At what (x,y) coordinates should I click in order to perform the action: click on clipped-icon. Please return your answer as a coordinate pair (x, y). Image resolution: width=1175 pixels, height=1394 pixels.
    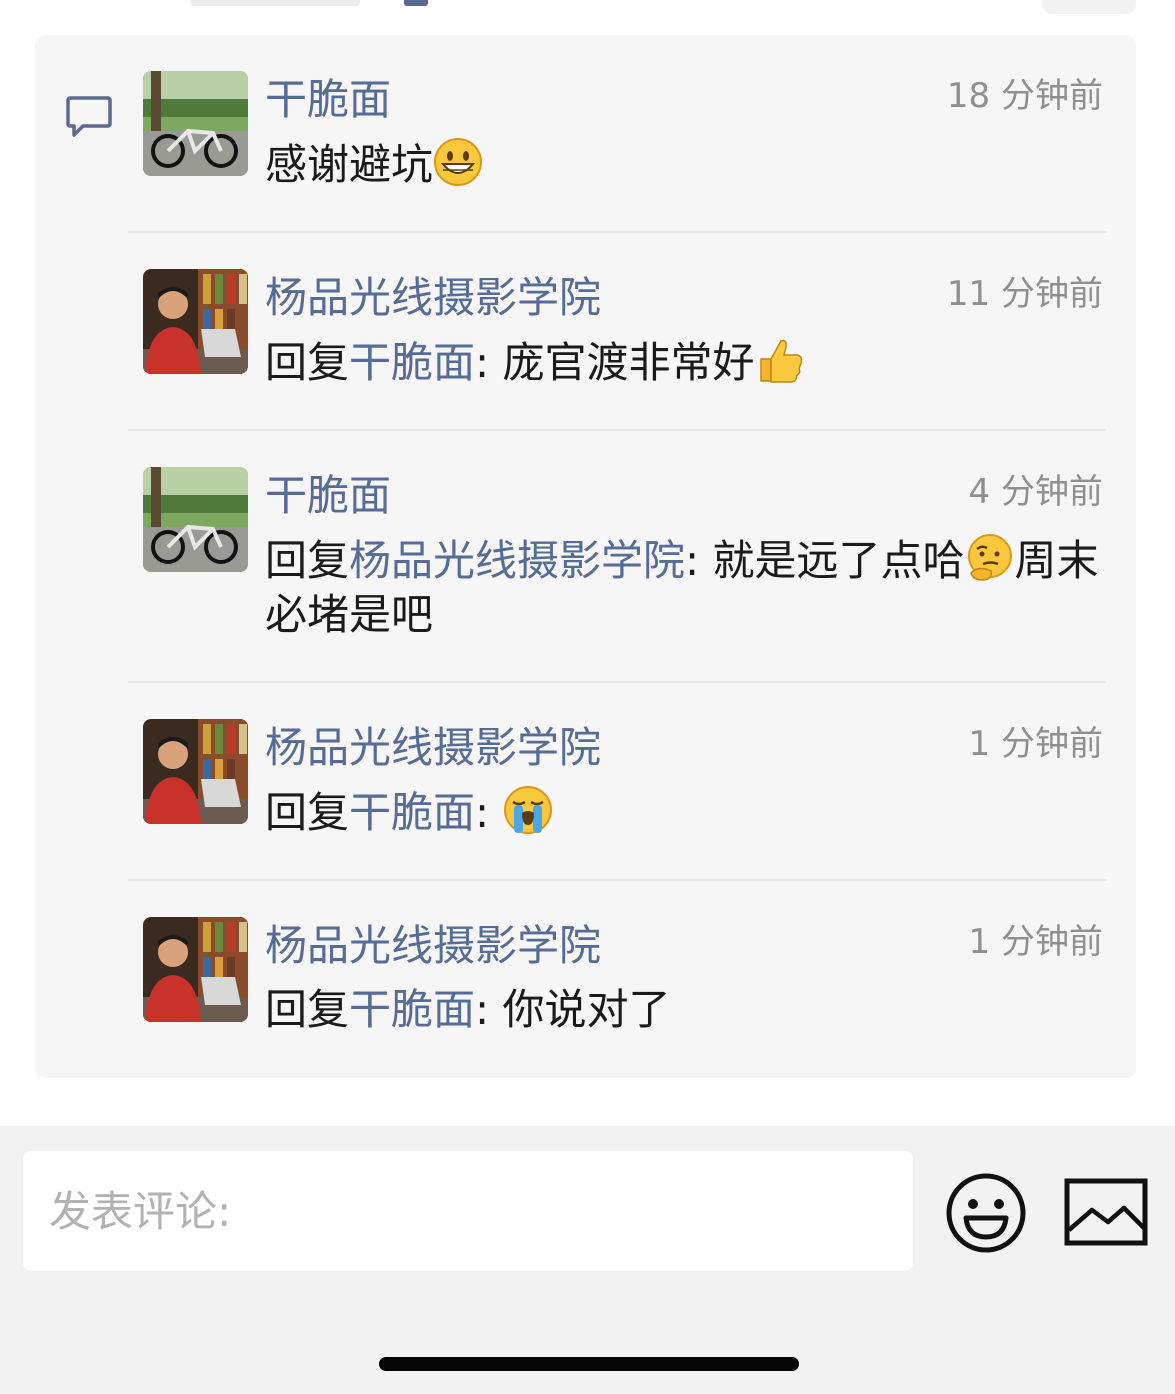
    Looking at the image, I should click on (416, 3).